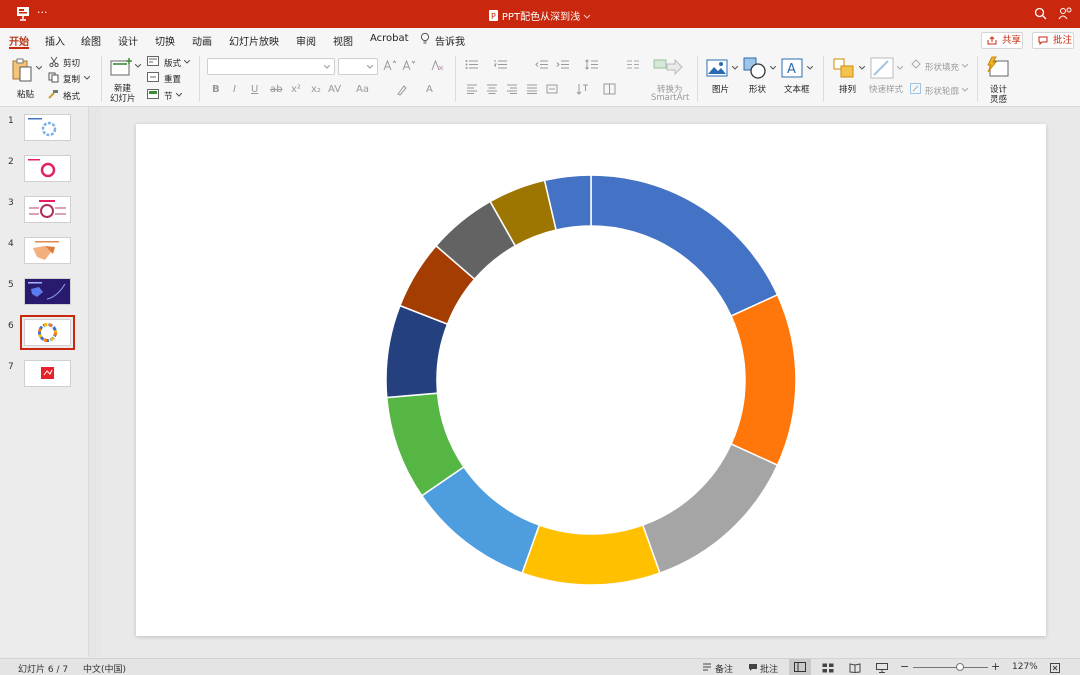 The image size is (1080, 675). I want to click on comments-button: 批注, so click(1053, 40).